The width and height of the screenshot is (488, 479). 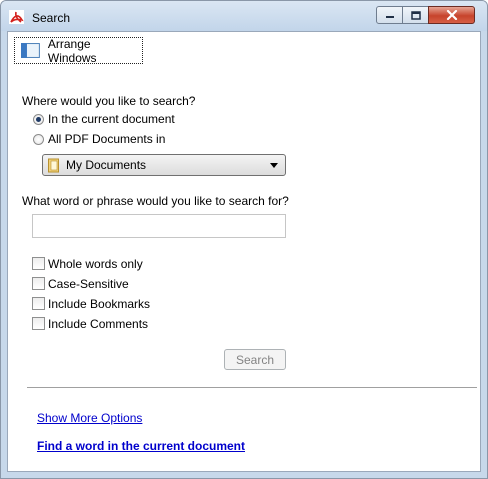 I want to click on maximize-icon, so click(x=415, y=15).